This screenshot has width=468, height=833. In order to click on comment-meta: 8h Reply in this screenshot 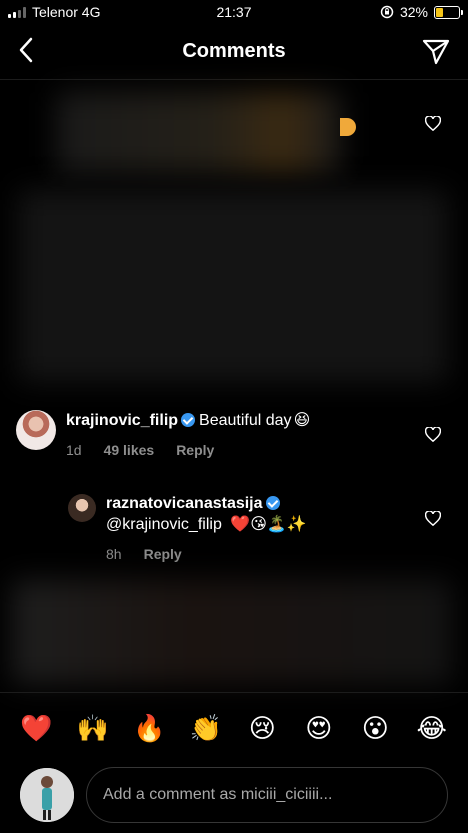, I will do `click(144, 554)`.